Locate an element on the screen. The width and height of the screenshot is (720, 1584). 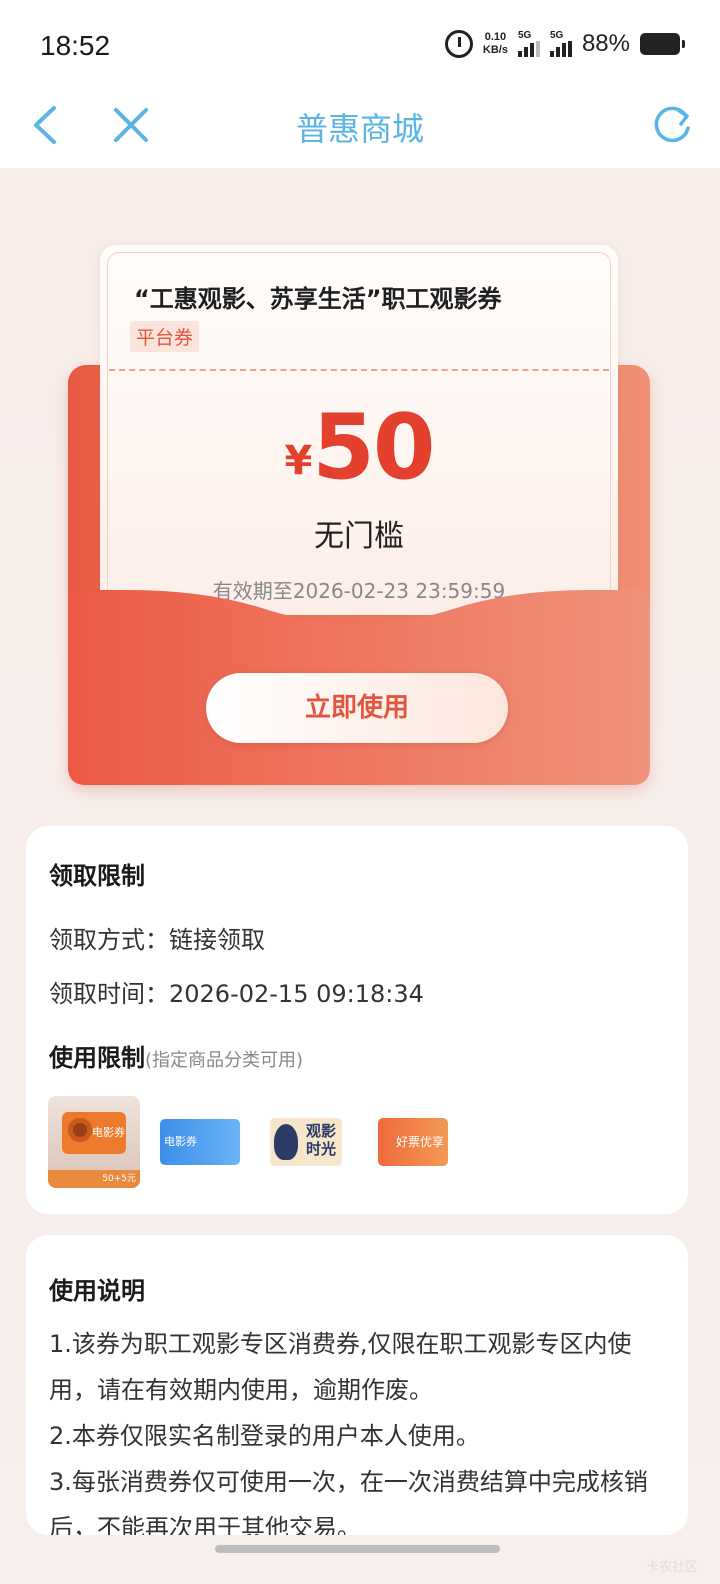
battery-percent: 88% is located at coordinates (605, 43).